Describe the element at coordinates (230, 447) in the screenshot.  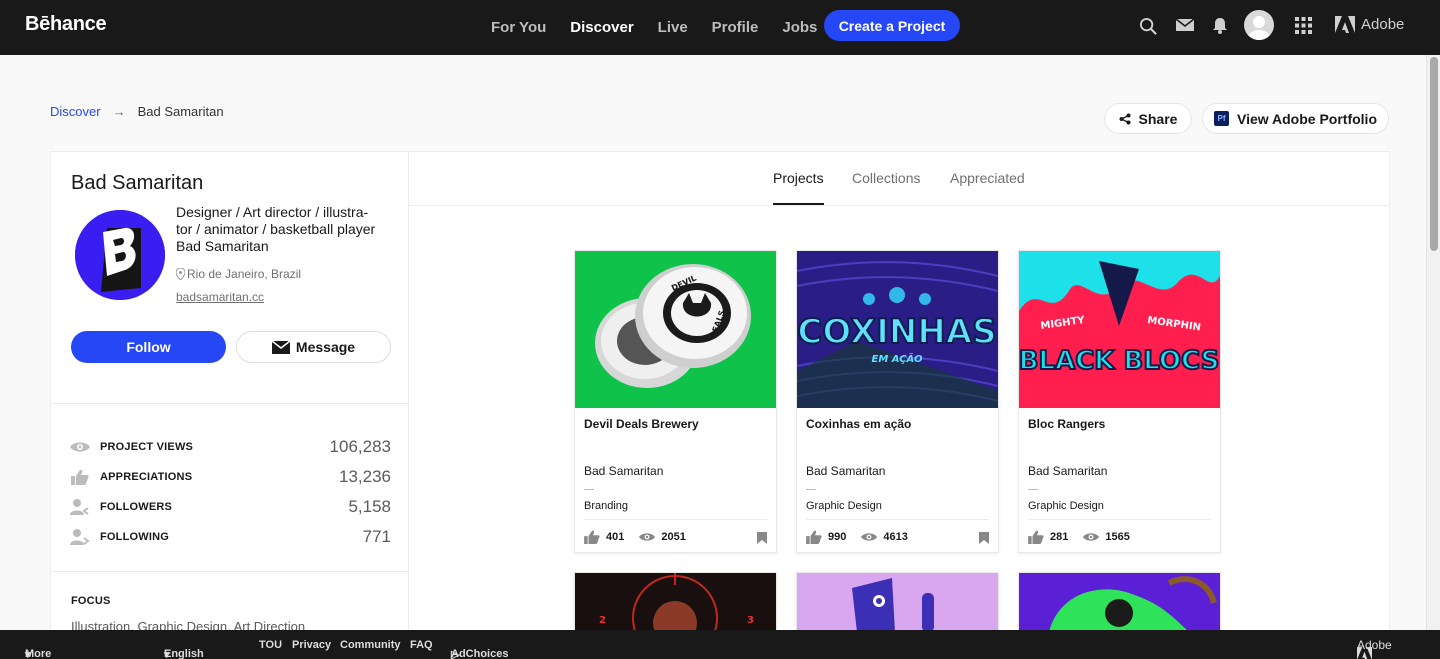
I see `stat-project-views: PROJECT VIEWS 106,283` at that location.